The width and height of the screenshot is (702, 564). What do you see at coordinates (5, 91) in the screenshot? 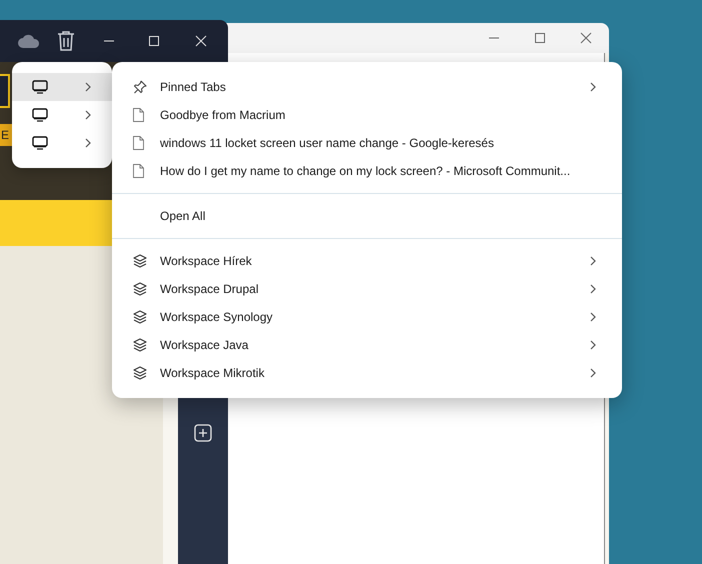
I see `dark-box` at bounding box center [5, 91].